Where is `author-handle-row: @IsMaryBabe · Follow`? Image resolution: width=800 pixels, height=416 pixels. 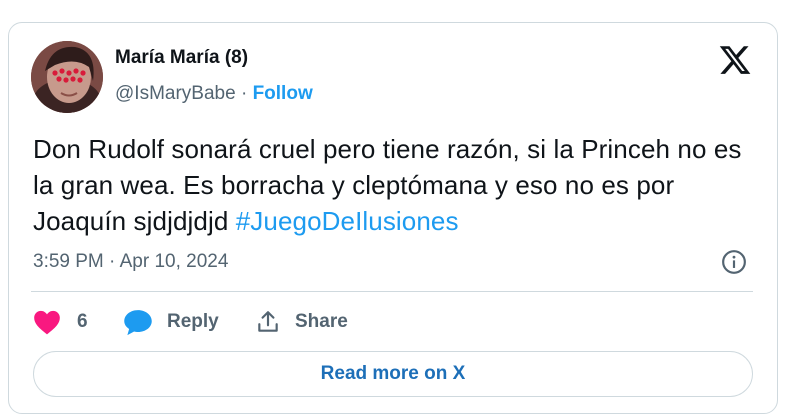 author-handle-row: @IsMaryBabe · Follow is located at coordinates (214, 94).